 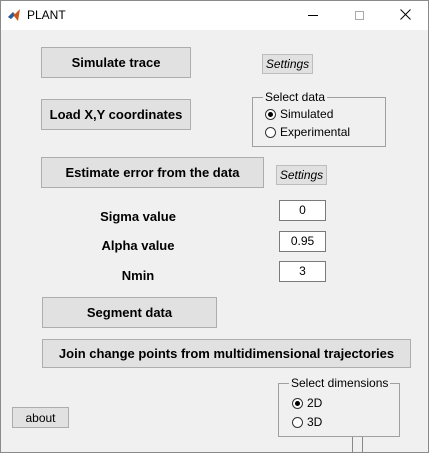 I want to click on close-button, so click(x=405, y=15).